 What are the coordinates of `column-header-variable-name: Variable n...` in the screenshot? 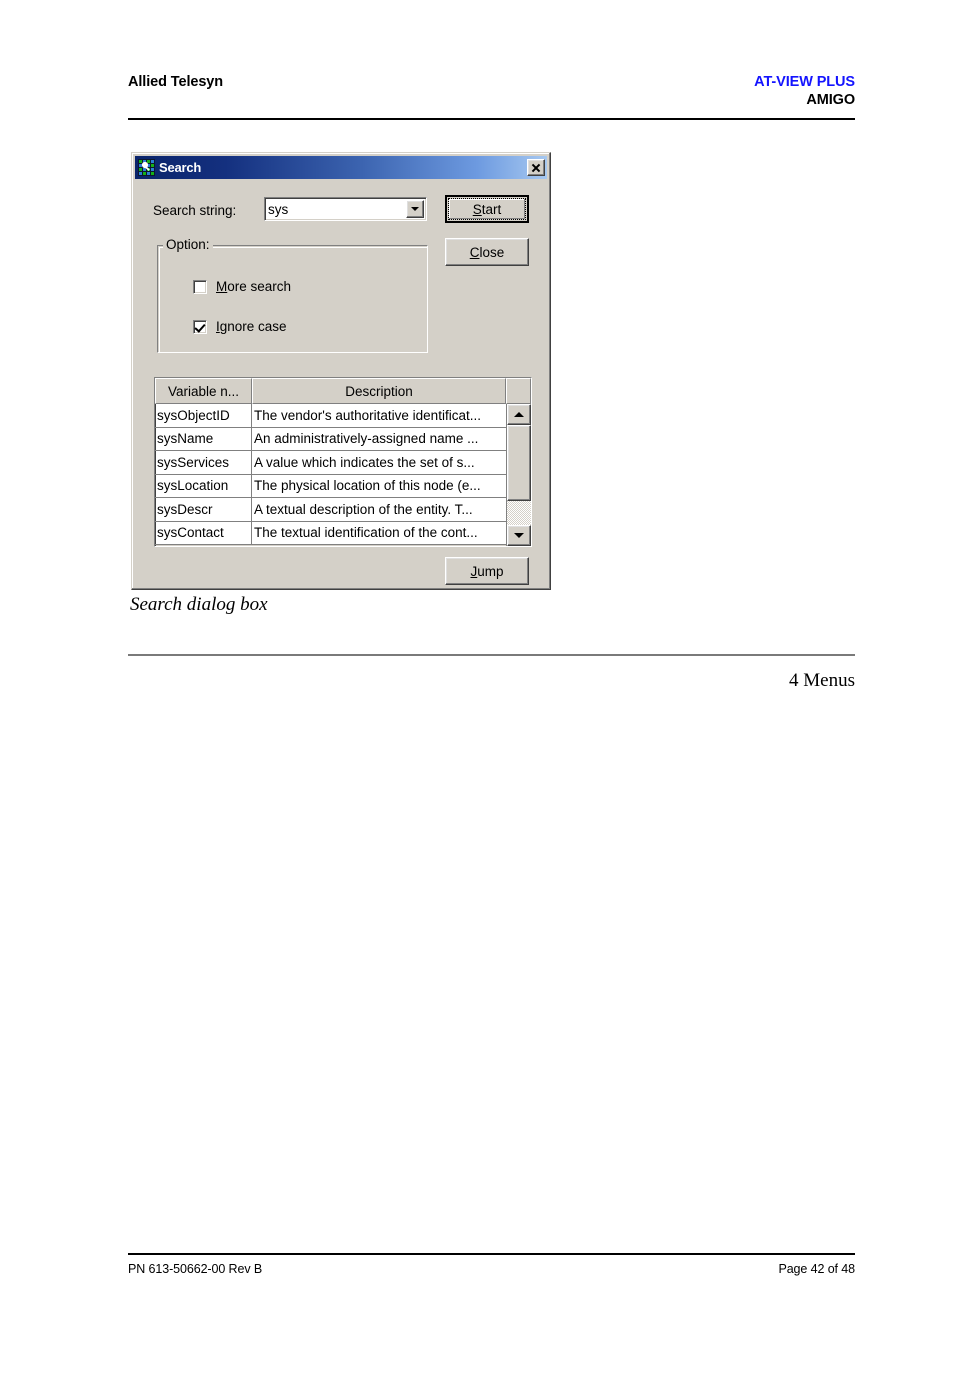 It's located at (203, 391).